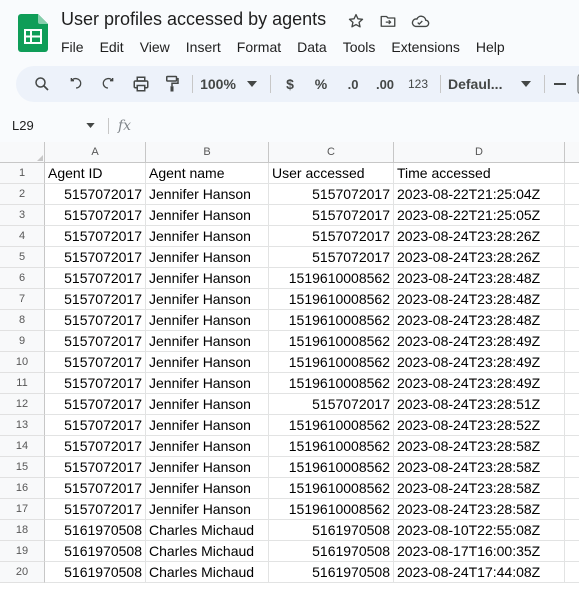  What do you see at coordinates (572, 152) in the screenshot?
I see `column-header-e` at bounding box center [572, 152].